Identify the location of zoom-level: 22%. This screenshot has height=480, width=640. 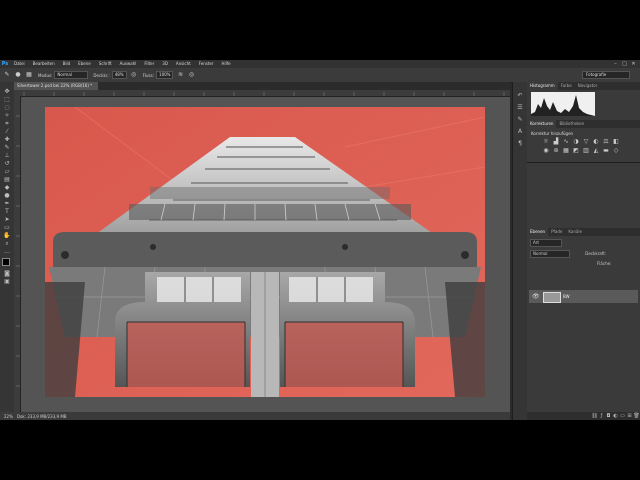
(8, 416).